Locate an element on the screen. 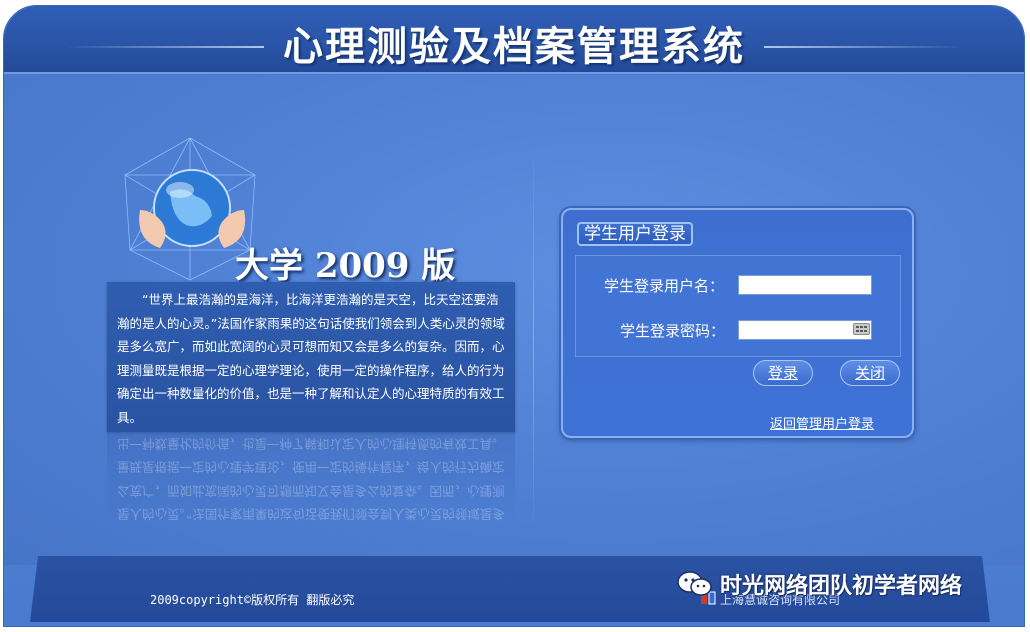 Image resolution: width=1030 pixels, height=632 pixels. login-fields-box: 学生登录用户名： 学生登录密码： is located at coordinates (738, 306).